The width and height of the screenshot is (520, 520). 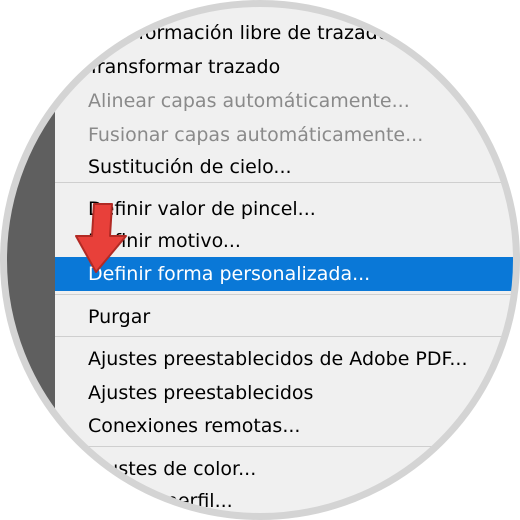 What do you see at coordinates (285, 33) in the screenshot?
I see `menu-item-free-transform-path: Transformación libre de trazado` at bounding box center [285, 33].